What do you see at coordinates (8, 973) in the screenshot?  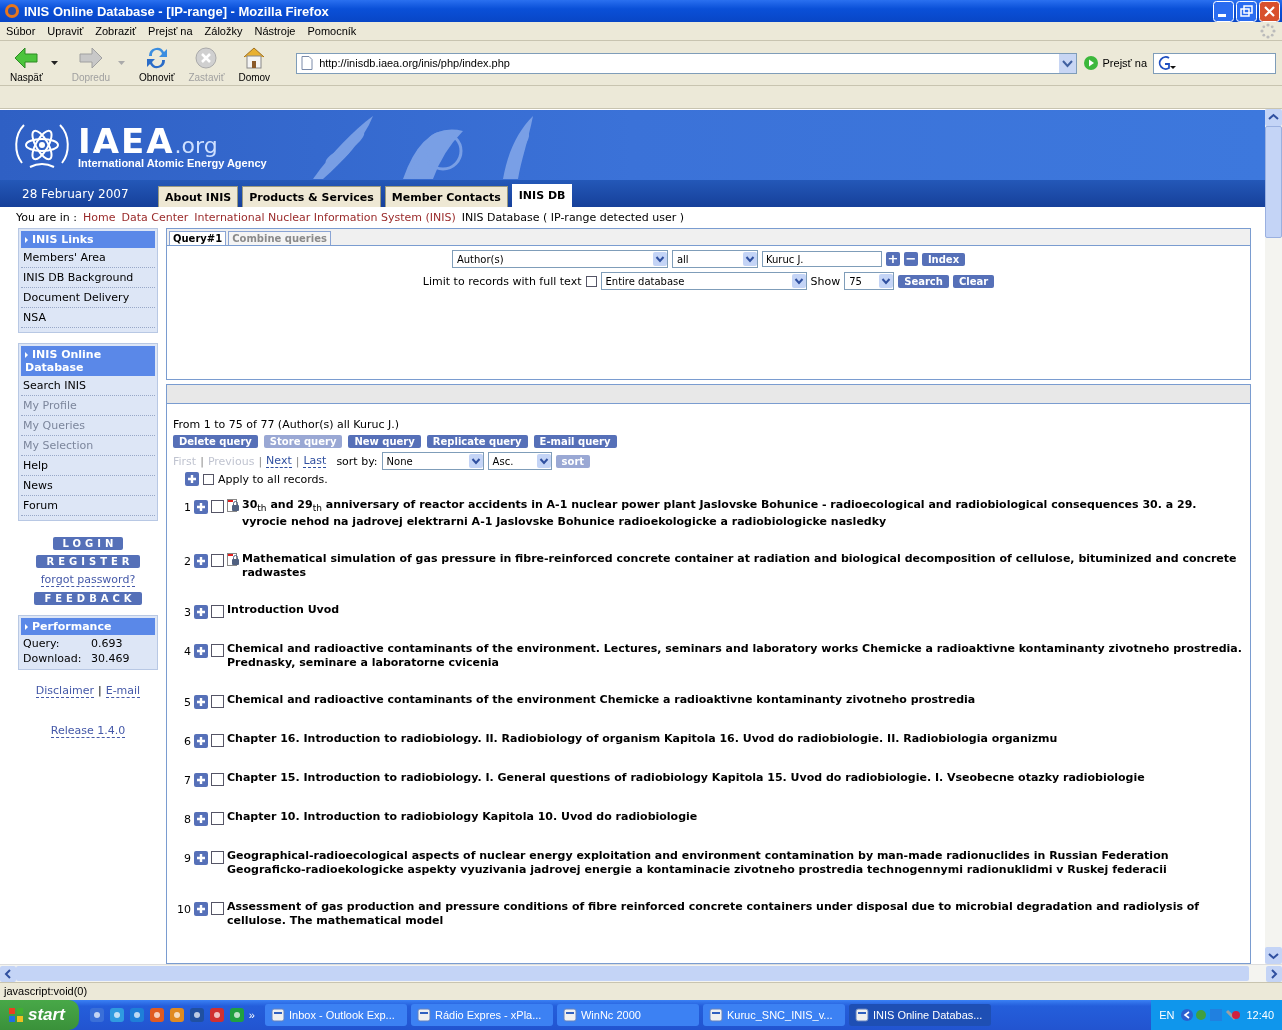 I see `scroll-left-button` at bounding box center [8, 973].